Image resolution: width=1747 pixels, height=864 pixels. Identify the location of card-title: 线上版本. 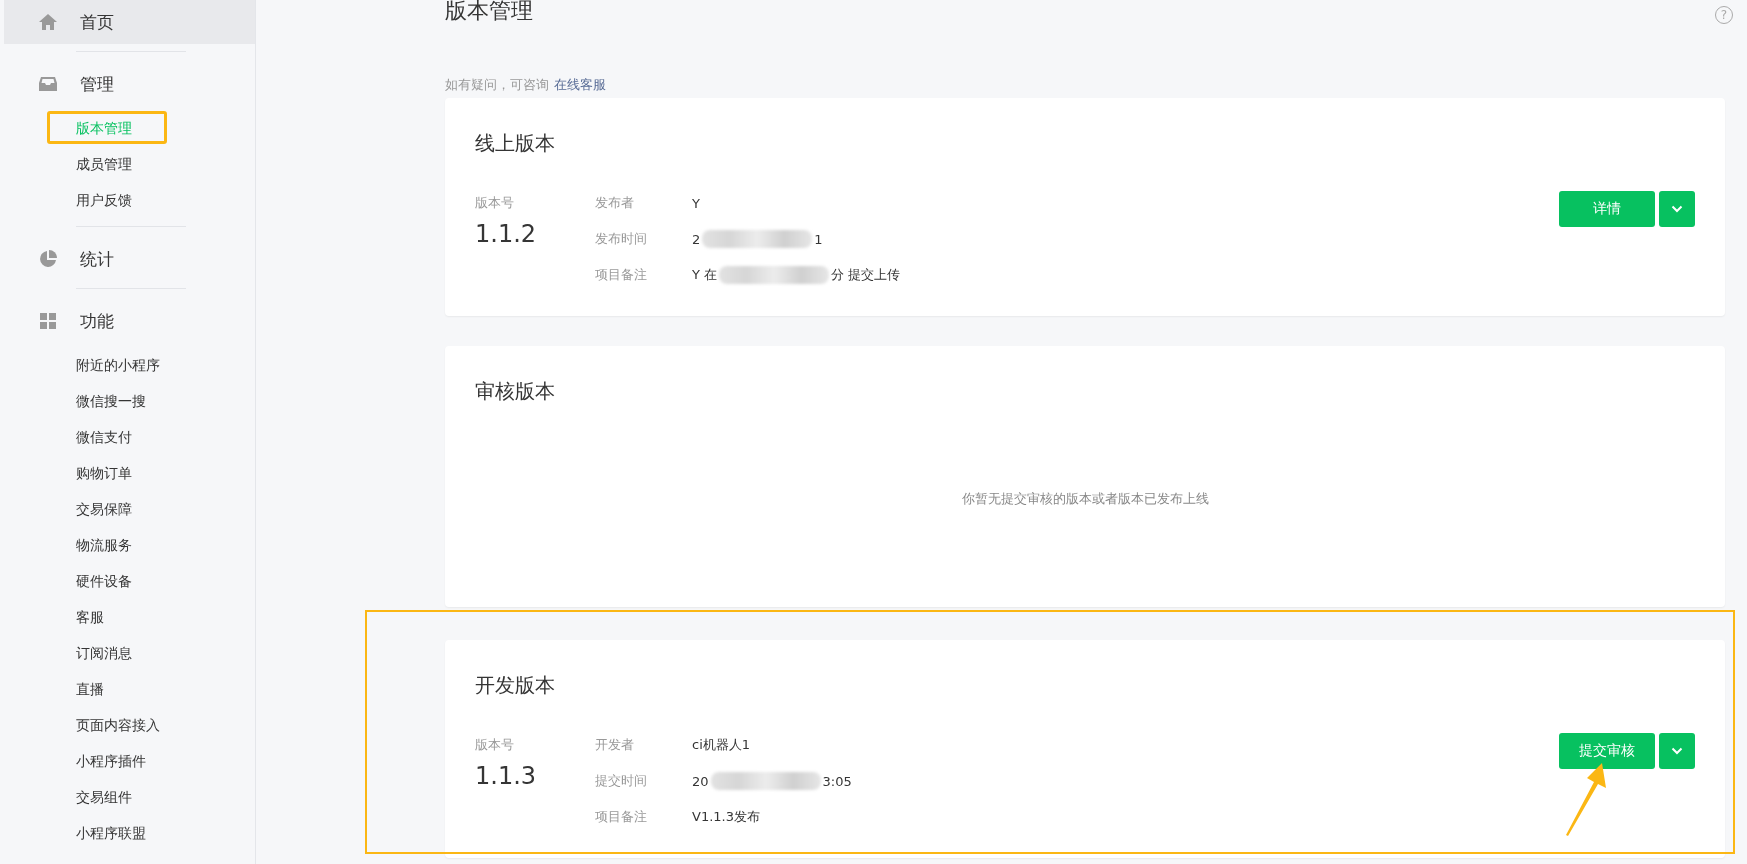
(515, 143).